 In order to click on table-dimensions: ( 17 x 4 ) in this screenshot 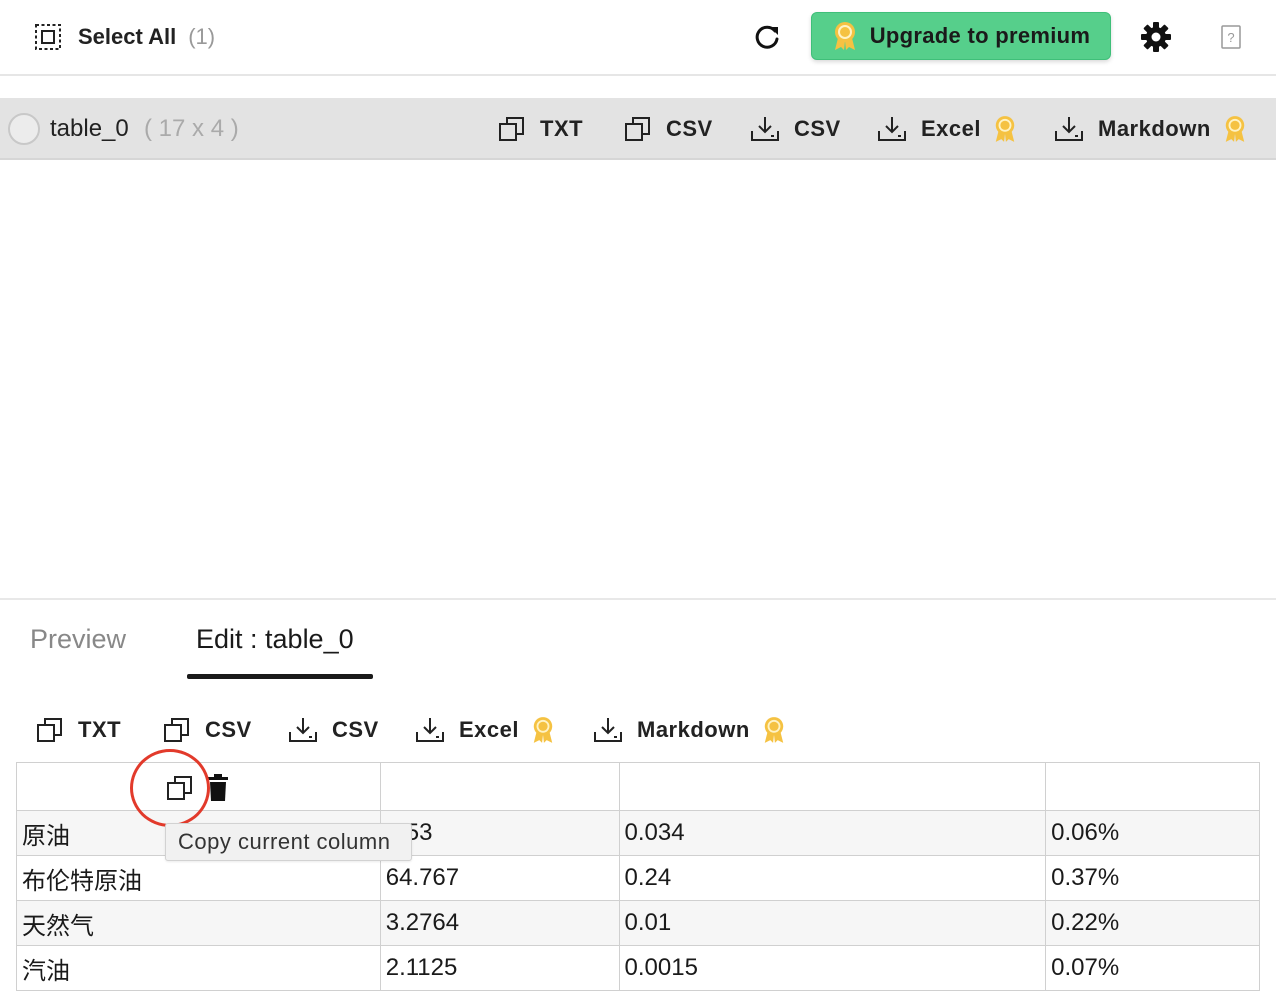, I will do `click(191, 128)`.